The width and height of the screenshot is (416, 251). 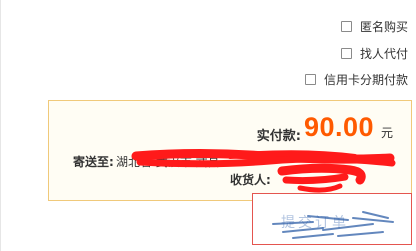 I want to click on option-credit-installment-label: 信用卡分期付款, so click(x=365, y=80).